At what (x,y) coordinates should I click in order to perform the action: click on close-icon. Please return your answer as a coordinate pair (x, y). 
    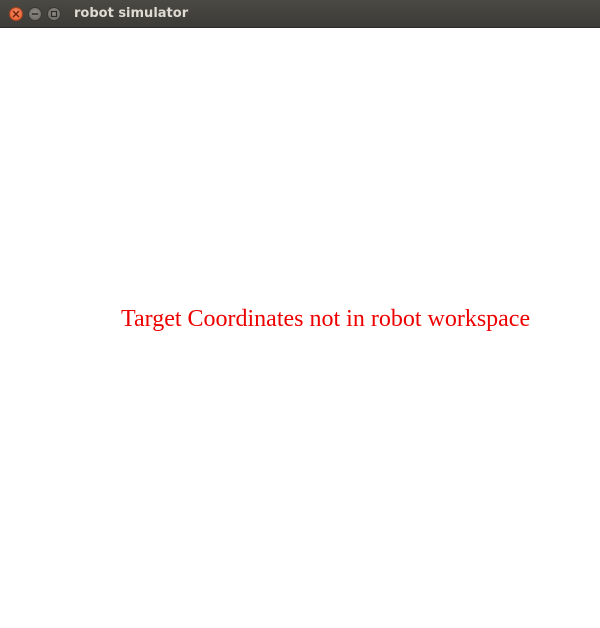
    Looking at the image, I should click on (16, 14).